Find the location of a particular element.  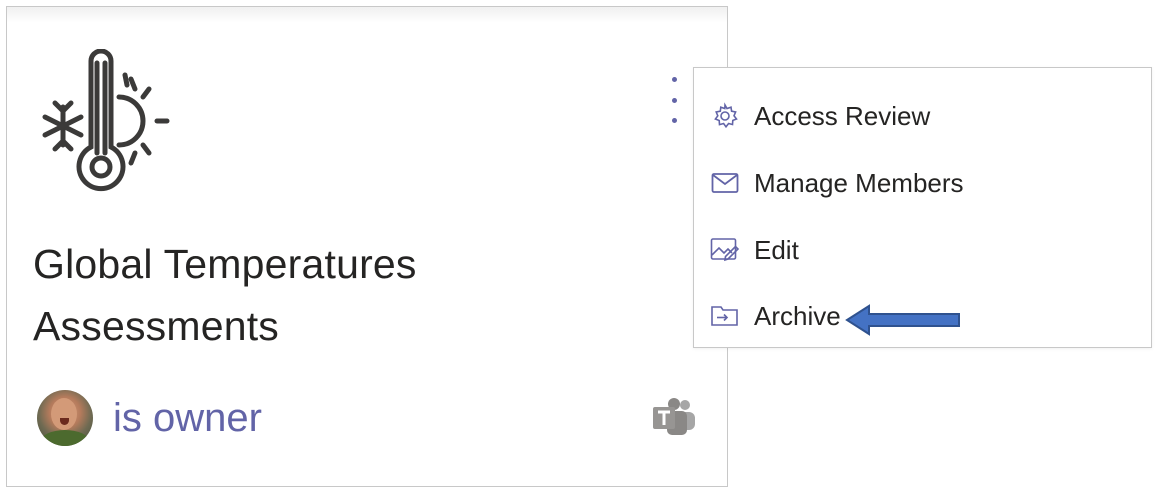

more-options-button is located at coordinates (674, 100).